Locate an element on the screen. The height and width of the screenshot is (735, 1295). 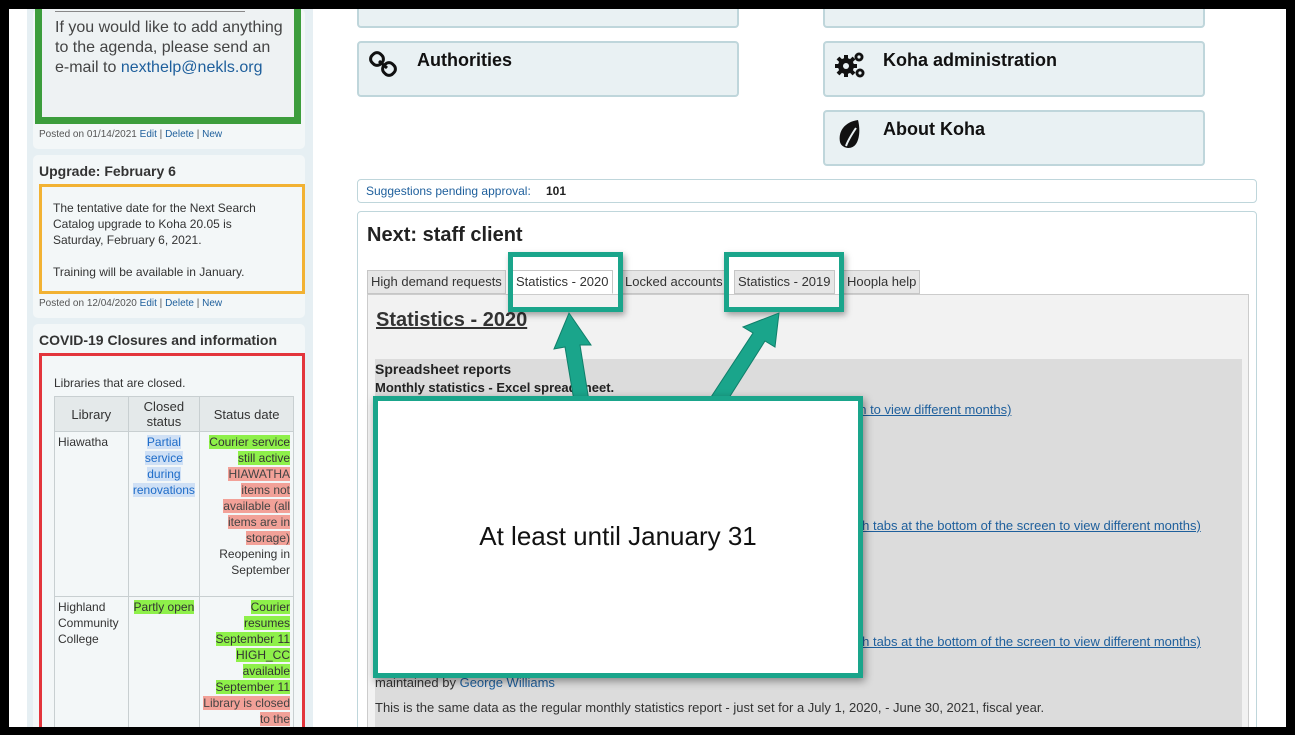
arrow-to-2020-tab is located at coordinates (572, 356).